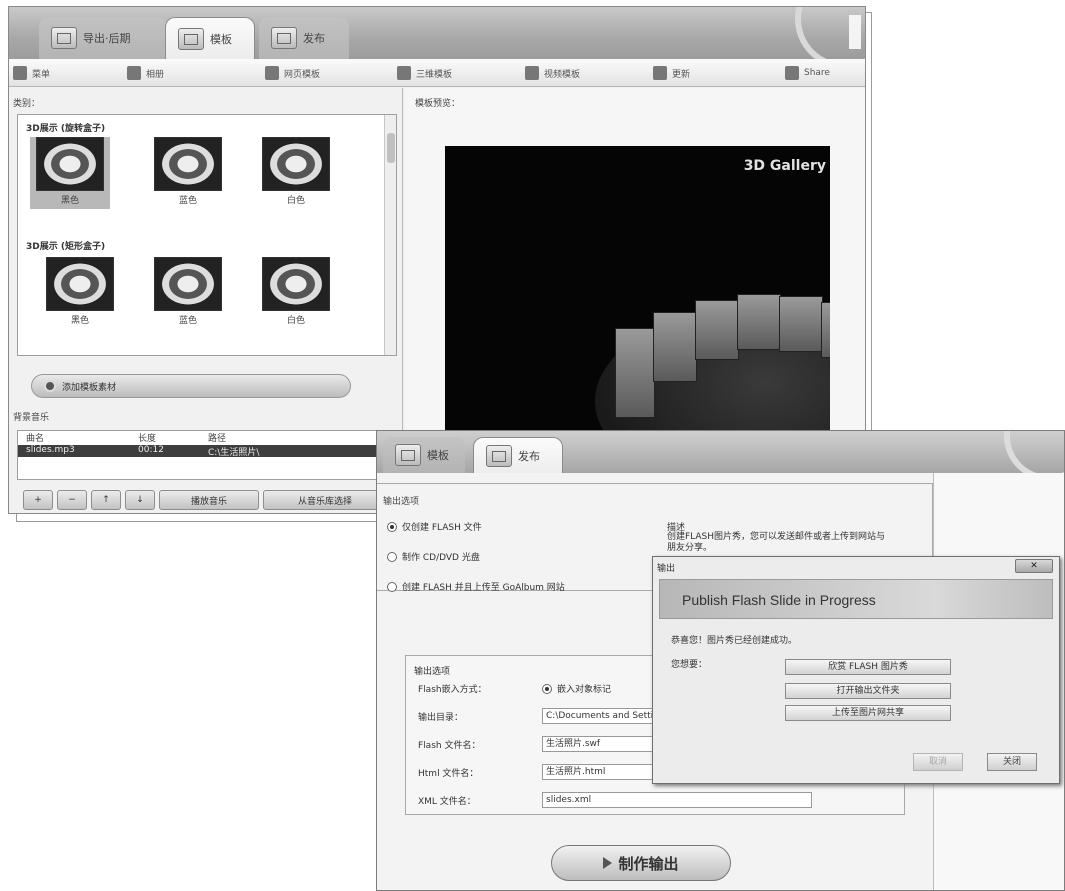 The height and width of the screenshot is (891, 1065). What do you see at coordinates (134, 73) in the screenshot?
I see `camera-icon` at bounding box center [134, 73].